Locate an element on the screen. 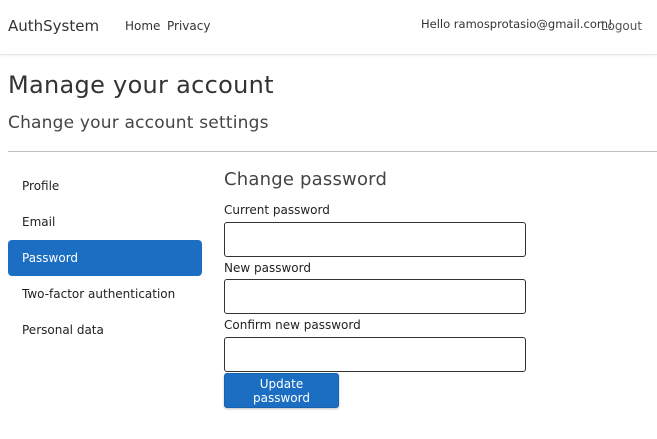 This screenshot has width=657, height=439. nav-home-link: Home is located at coordinates (142, 26).